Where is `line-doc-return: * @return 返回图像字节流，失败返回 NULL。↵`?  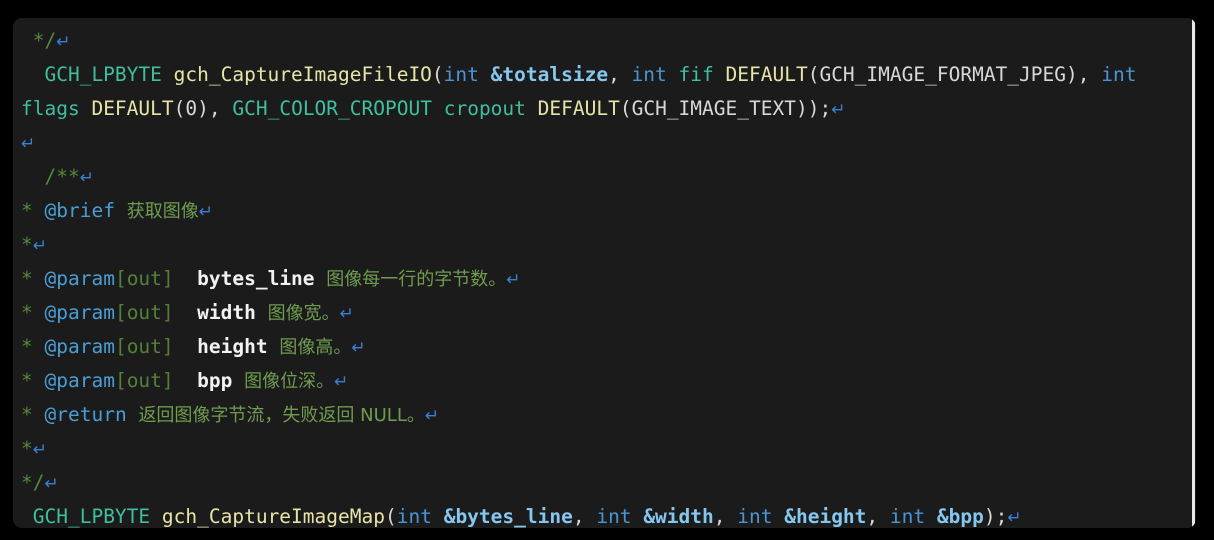
line-doc-return: * @return 返回图像字节流，失败返回 NULL。↵ is located at coordinates (604, 415).